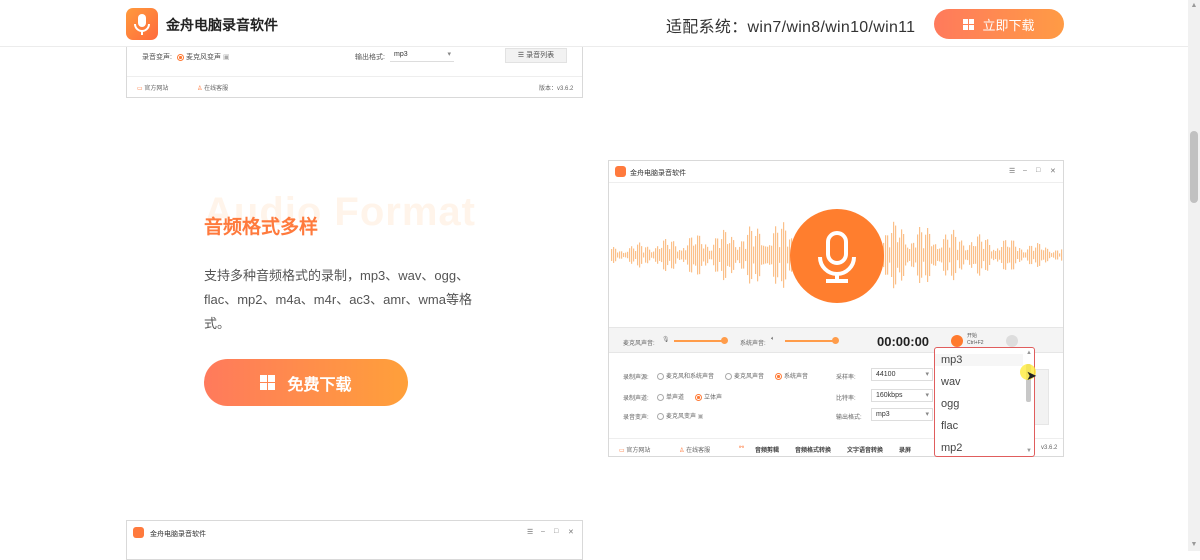 This screenshot has width=1200, height=560. Describe the element at coordinates (846, 378) in the screenshot. I see `sample-rate-label: 采样率:` at that location.